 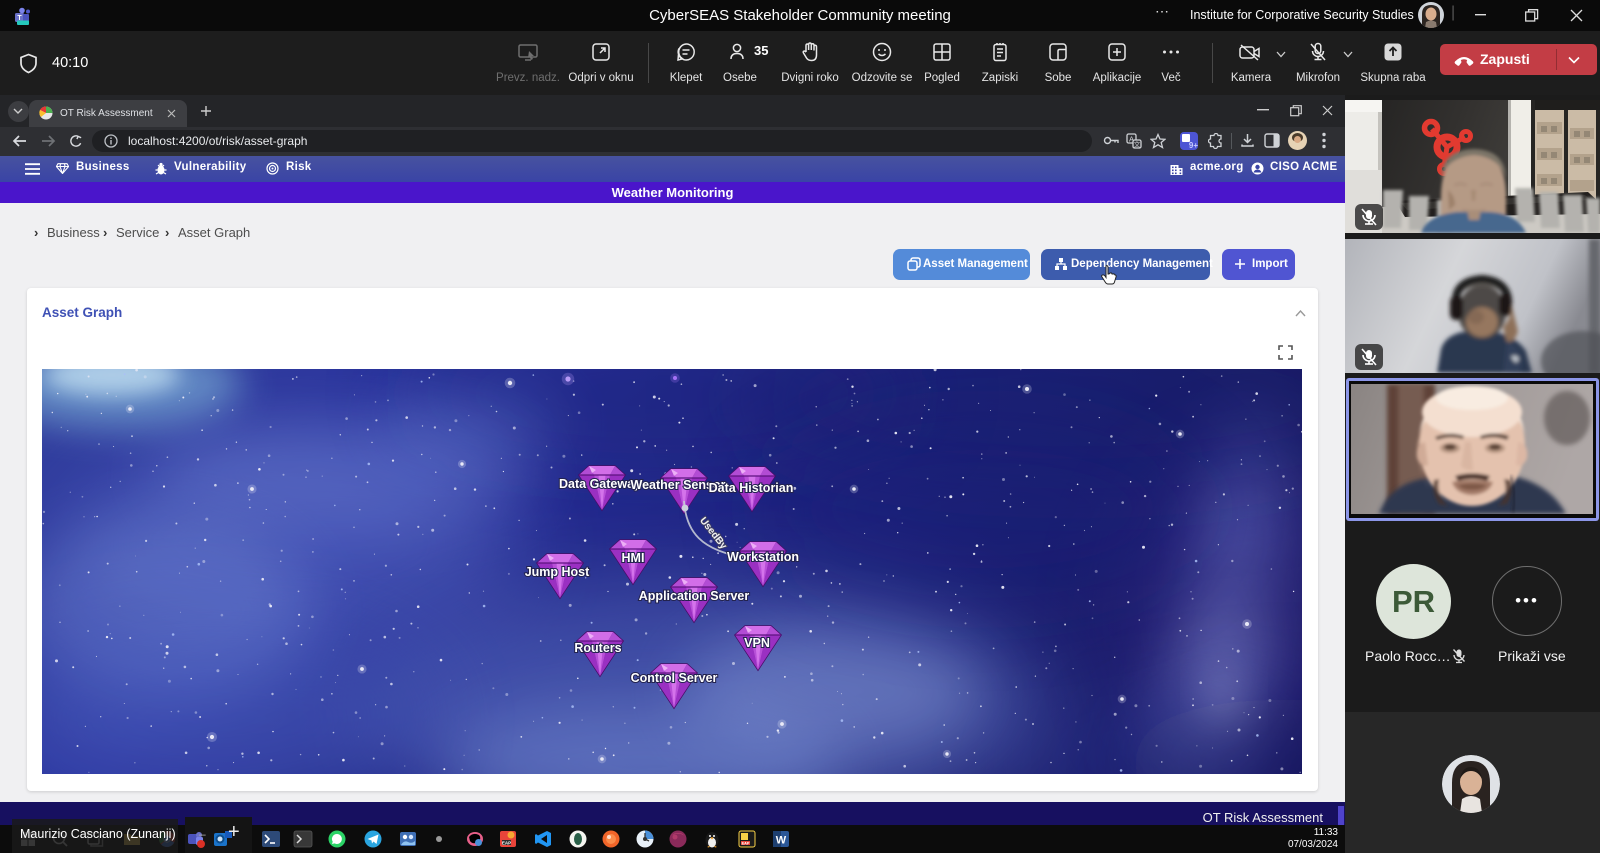 What do you see at coordinates (694, 596) in the screenshot?
I see `svg-text: Application Server` at bounding box center [694, 596].